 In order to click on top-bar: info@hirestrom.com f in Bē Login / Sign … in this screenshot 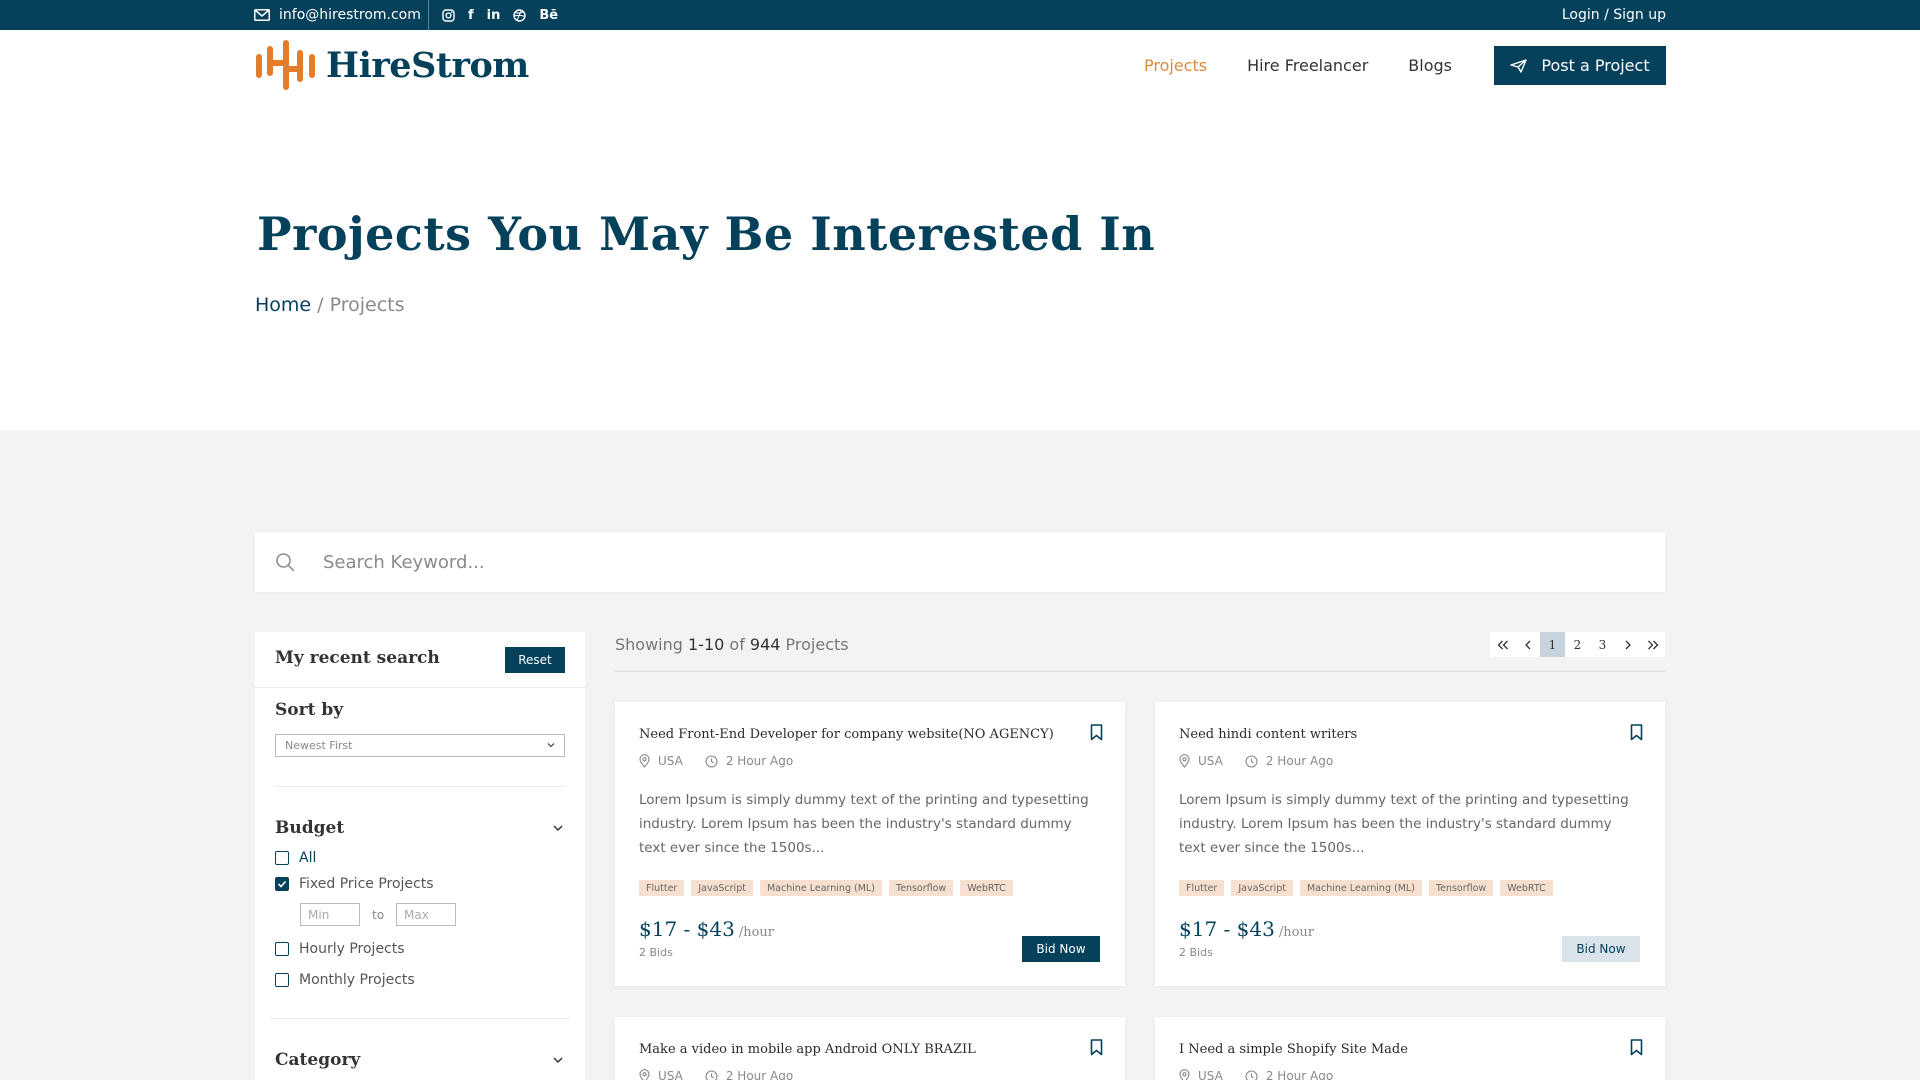, I will do `click(960, 15)`.